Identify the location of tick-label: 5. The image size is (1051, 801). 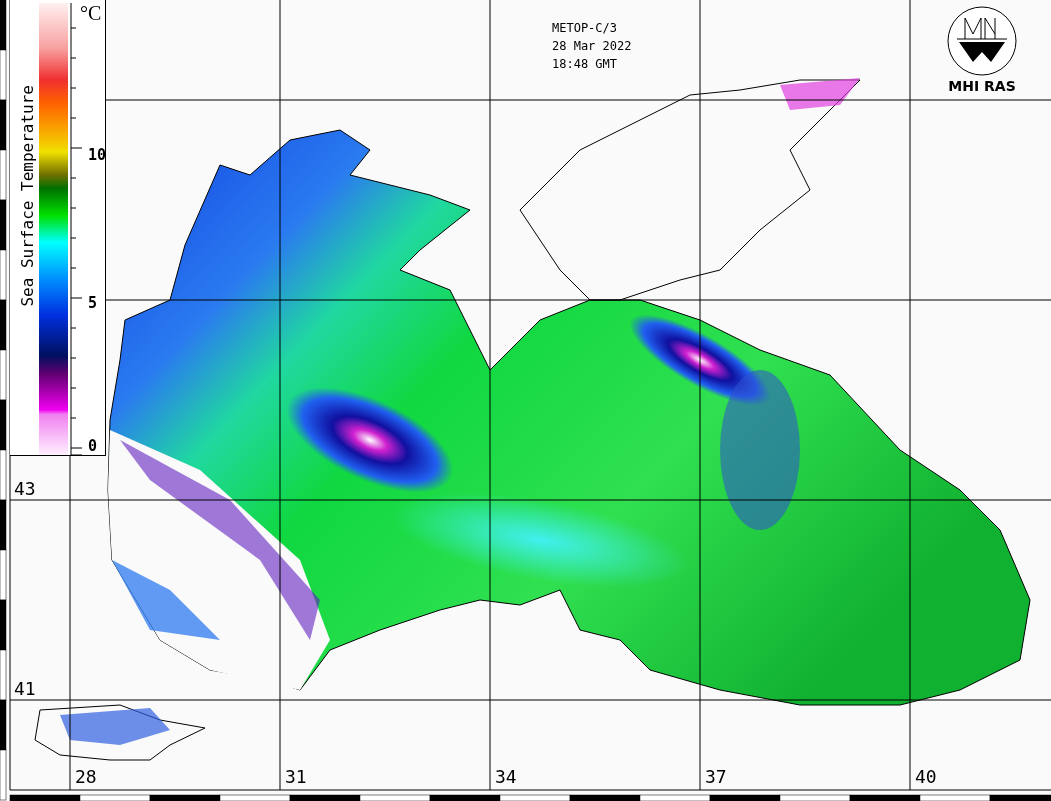
(93, 303).